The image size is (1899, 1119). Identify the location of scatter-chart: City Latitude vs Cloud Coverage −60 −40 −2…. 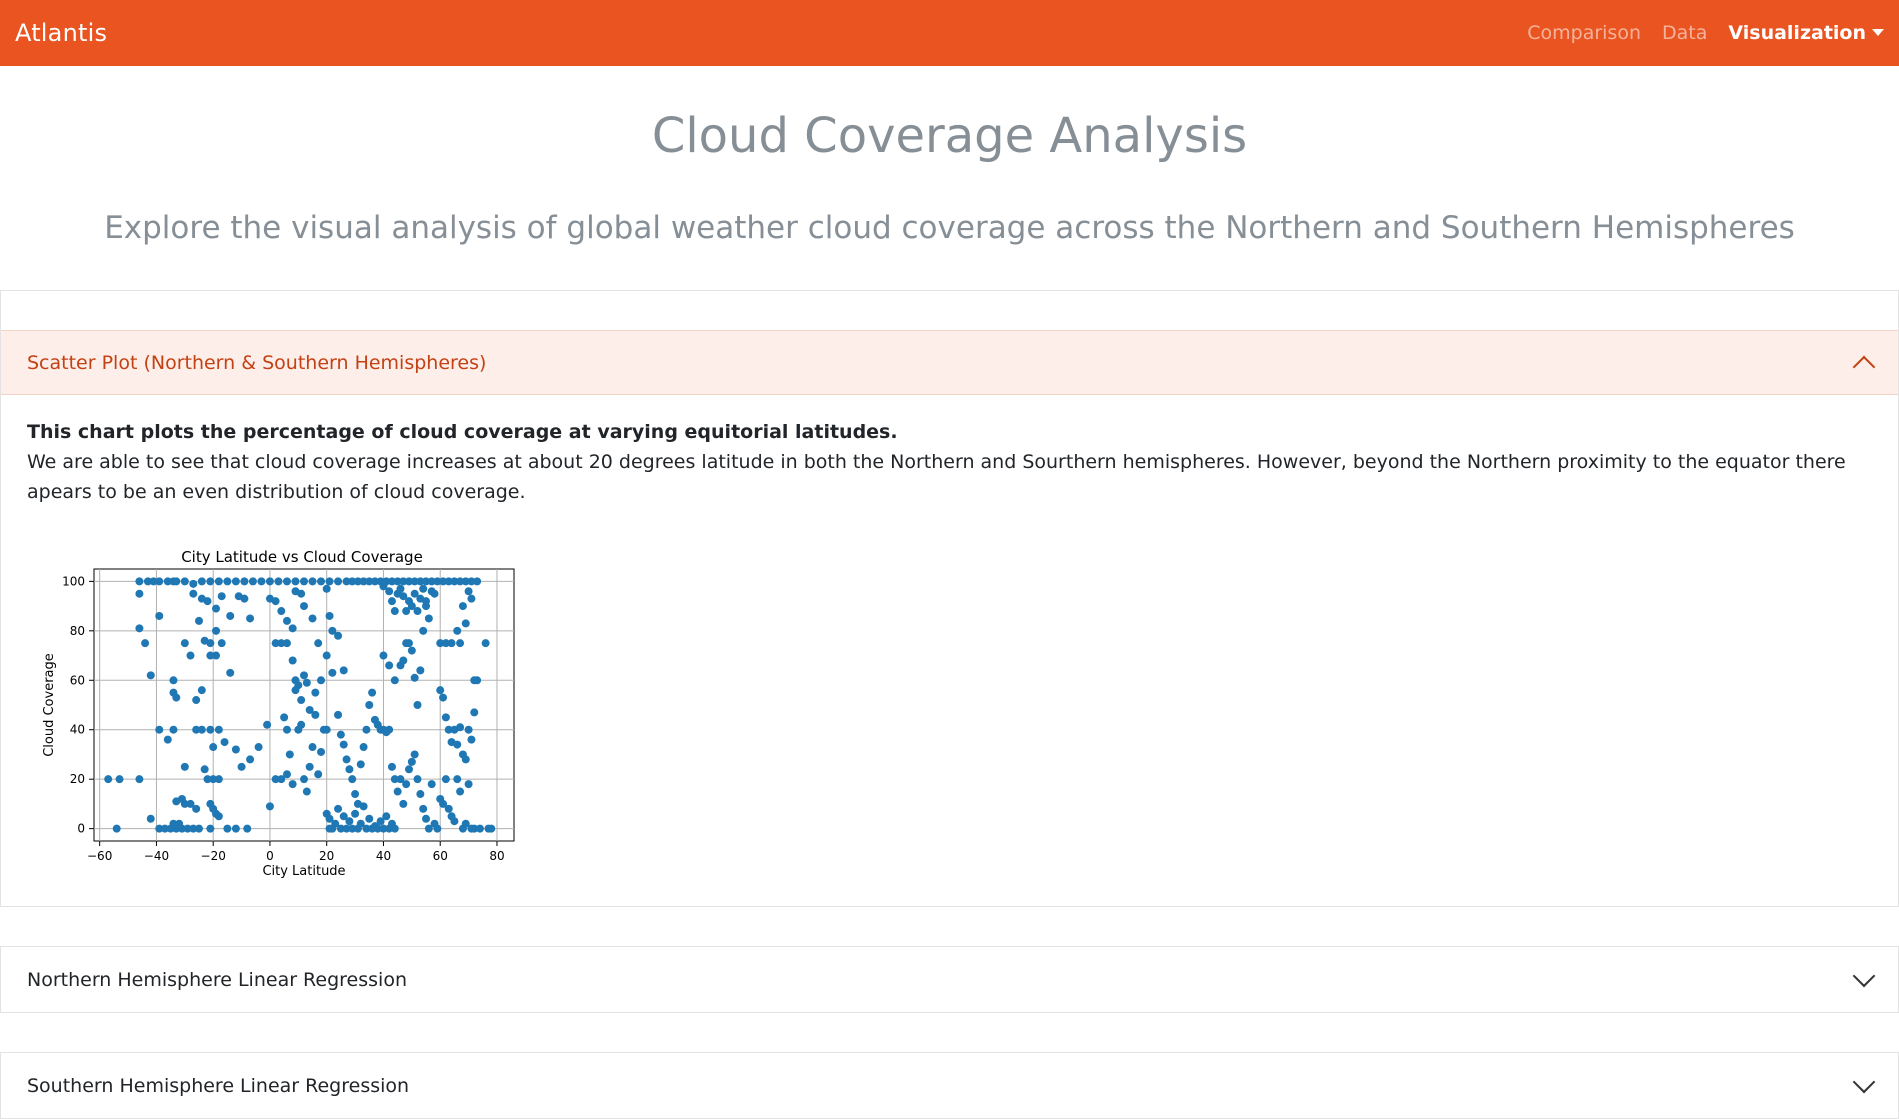
(278, 713).